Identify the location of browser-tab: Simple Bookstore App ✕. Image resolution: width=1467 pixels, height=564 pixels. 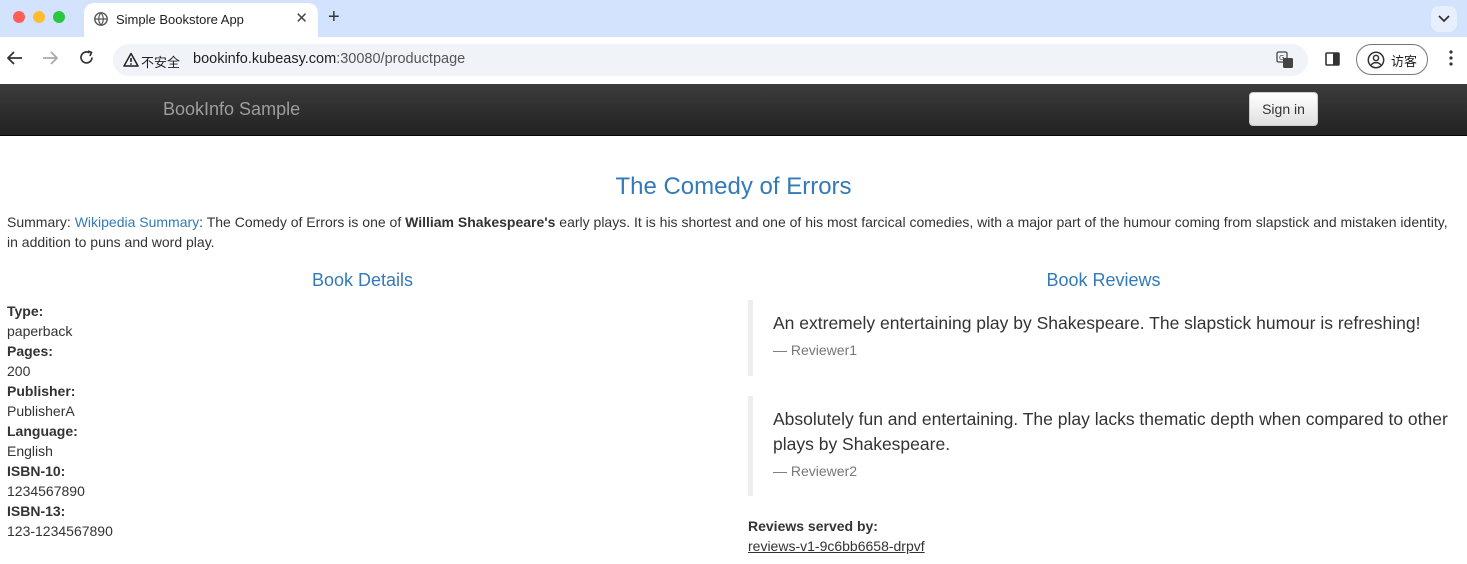
(201, 20).